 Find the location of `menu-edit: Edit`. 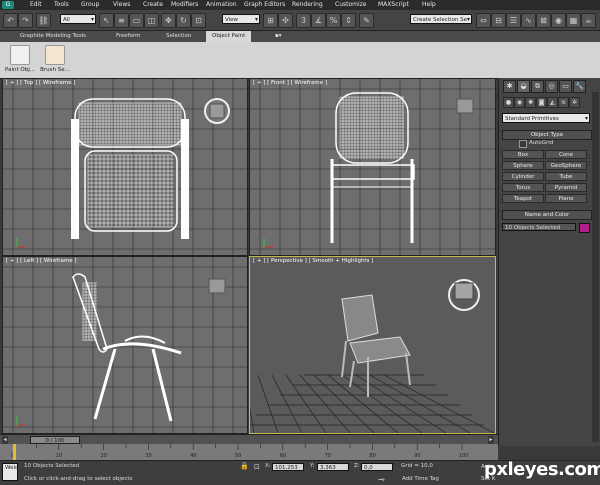

menu-edit: Edit is located at coordinates (36, 4).